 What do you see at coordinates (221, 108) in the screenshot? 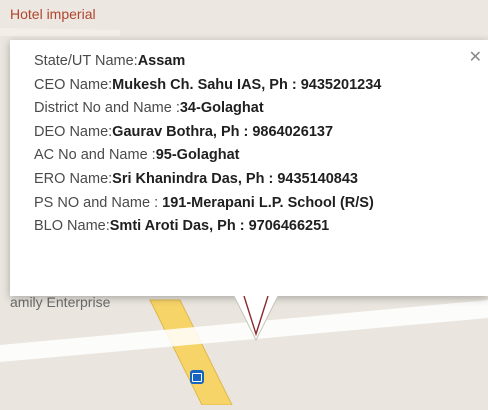
I see `row-value: 34-Golaghat` at bounding box center [221, 108].